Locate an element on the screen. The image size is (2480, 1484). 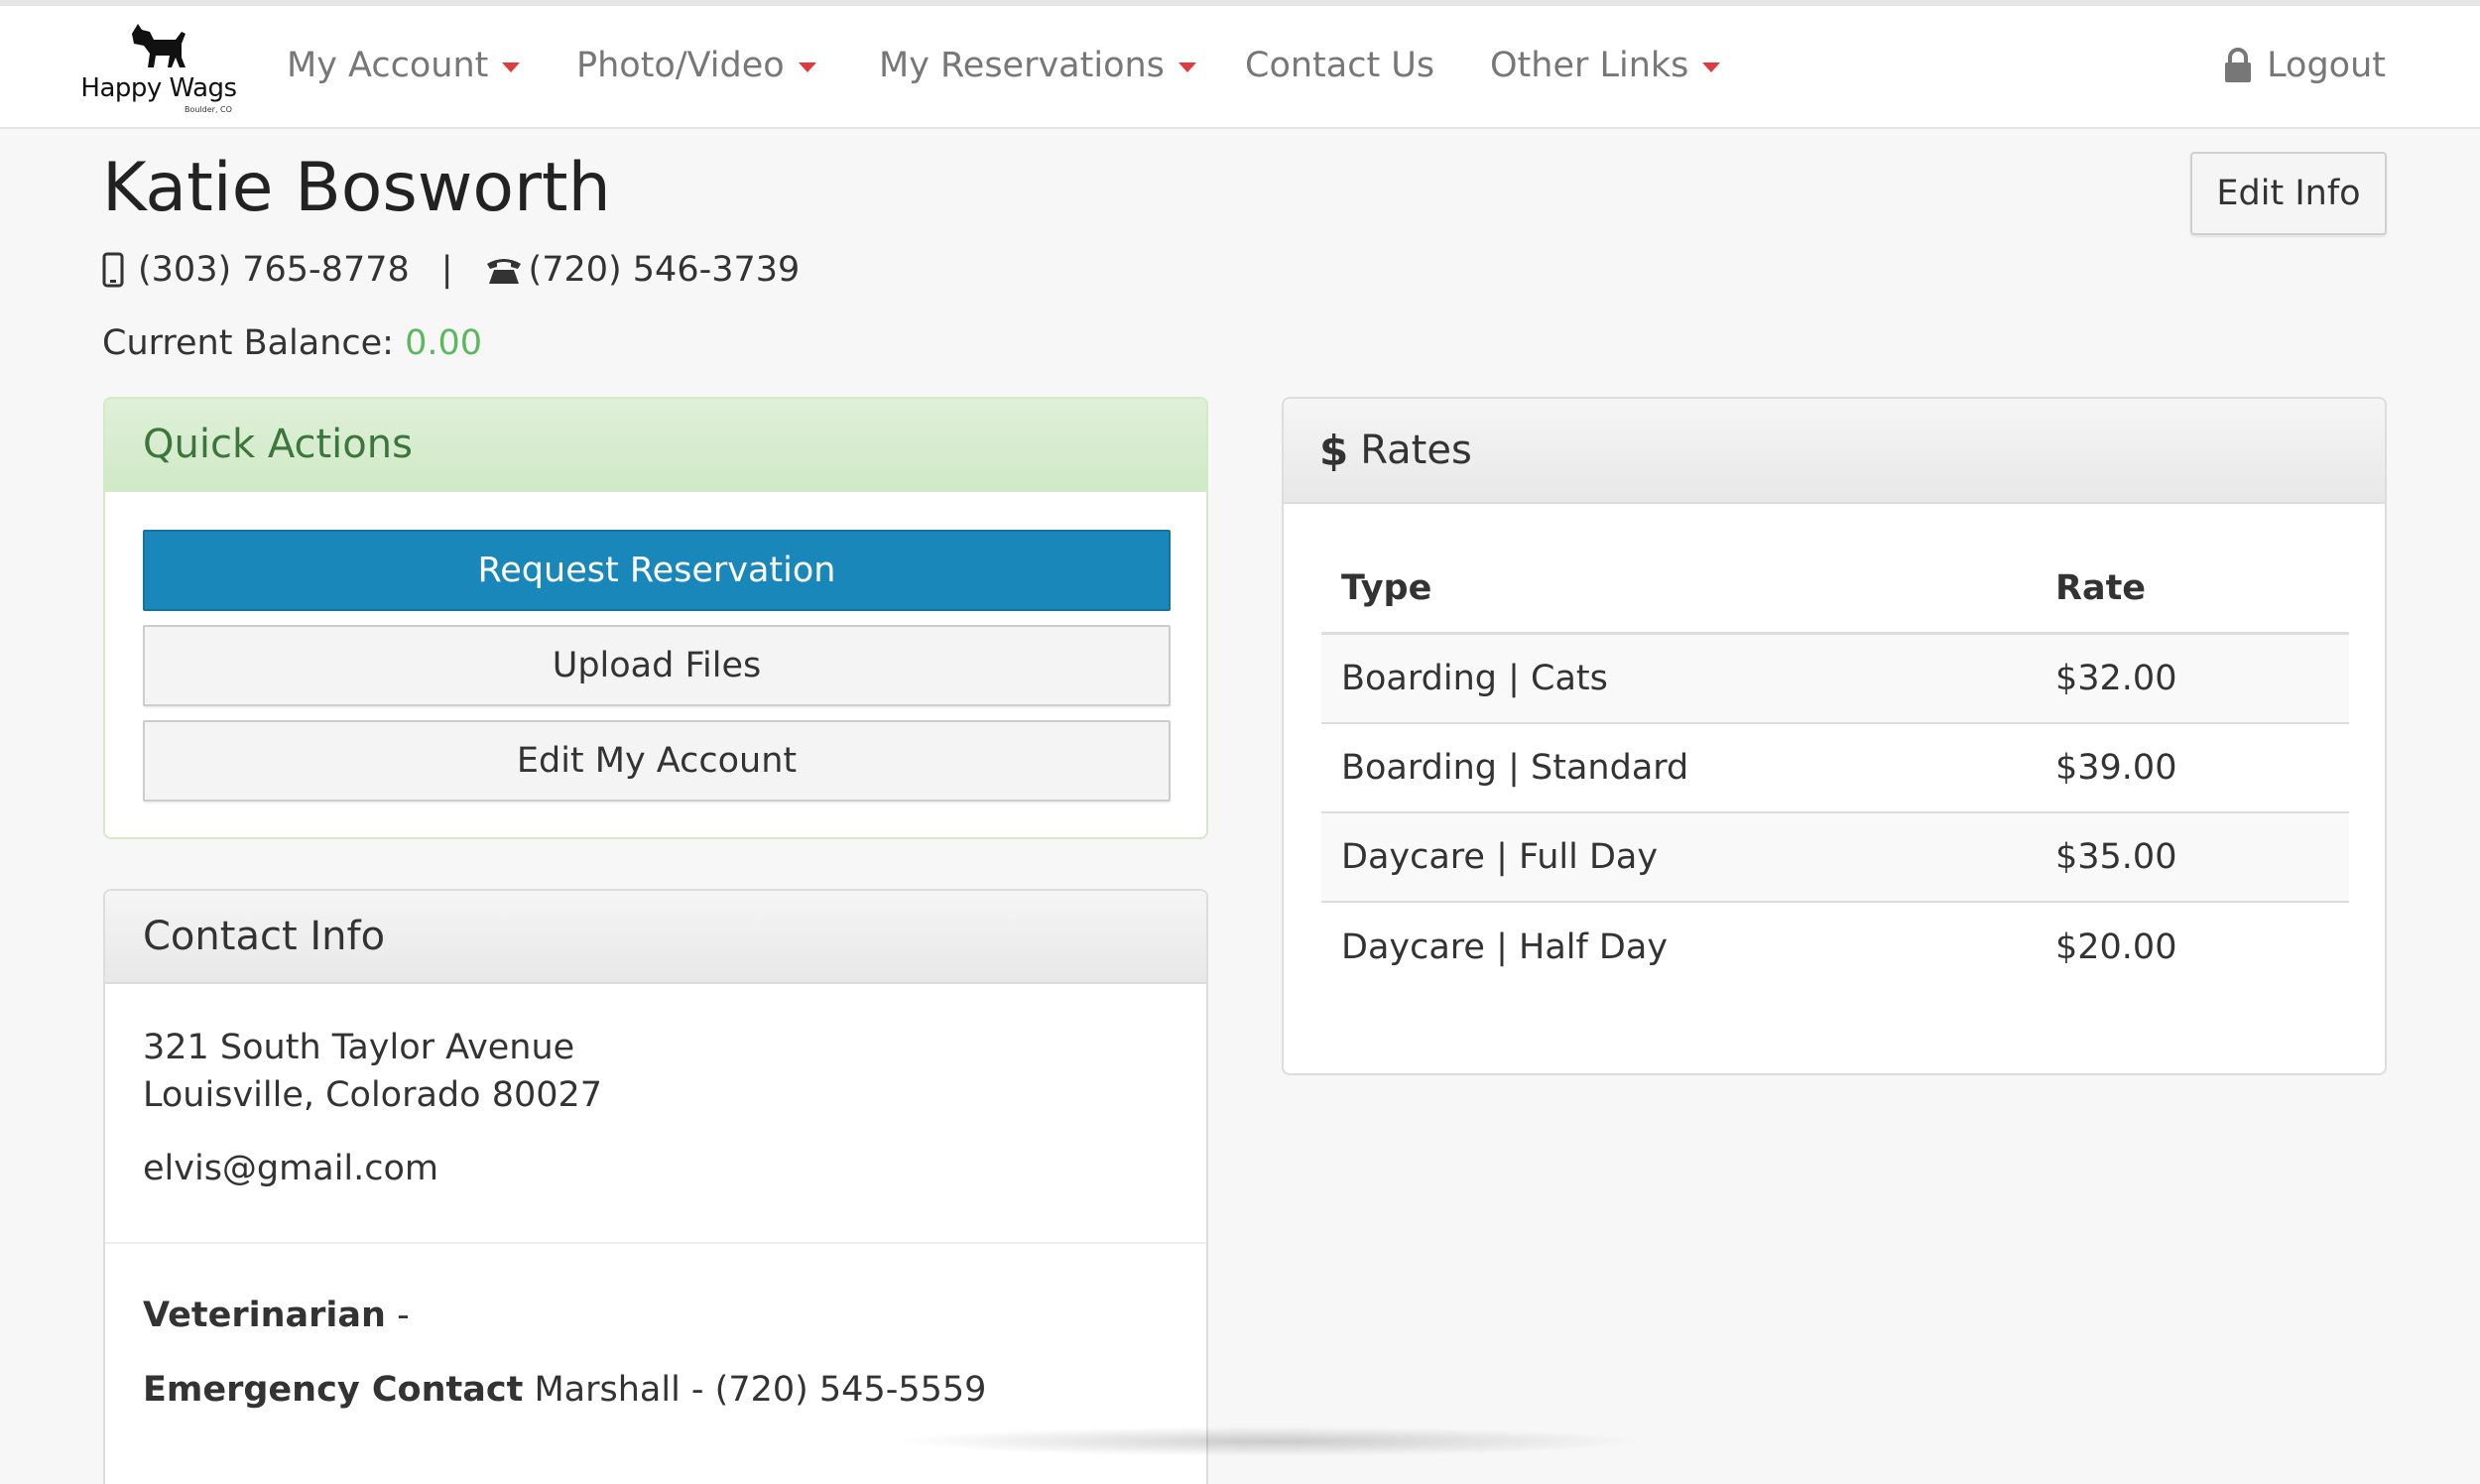
logout-label: Logout is located at coordinates (2326, 65).